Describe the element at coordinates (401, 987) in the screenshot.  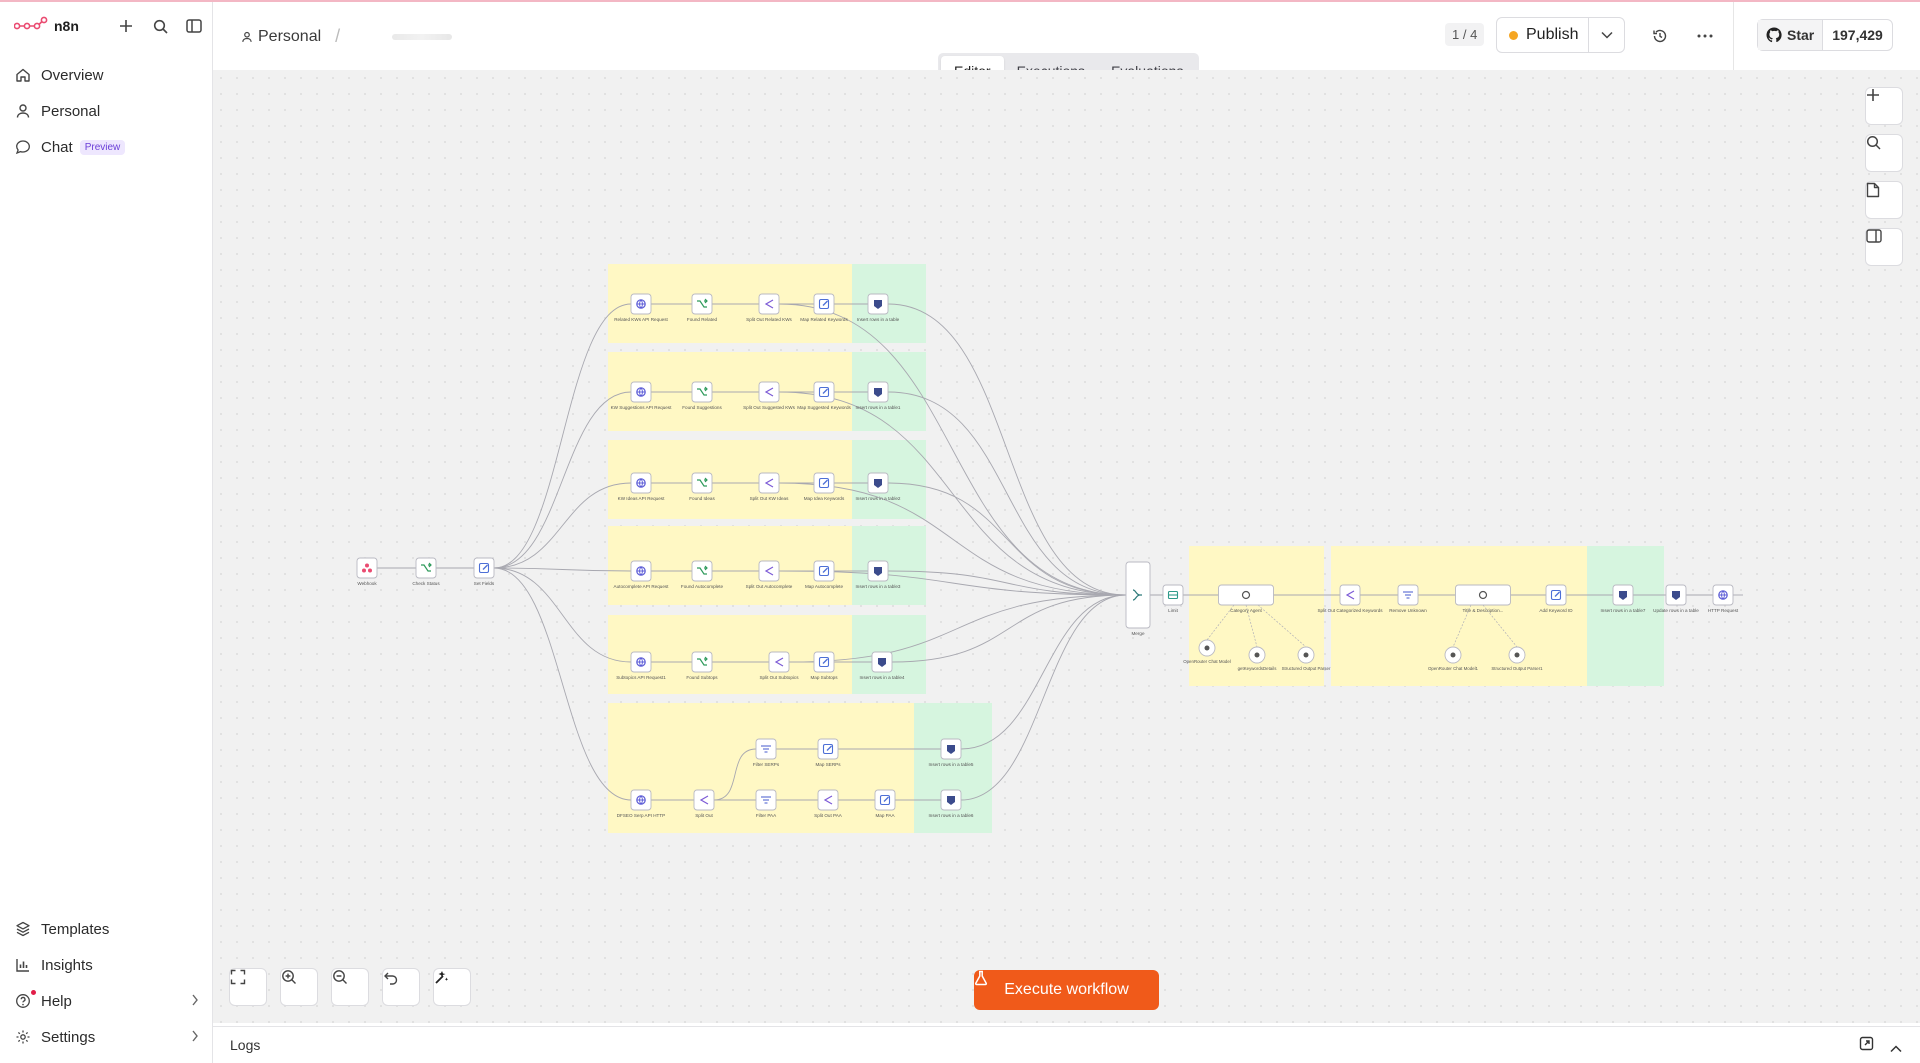
I see `undo-button` at that location.